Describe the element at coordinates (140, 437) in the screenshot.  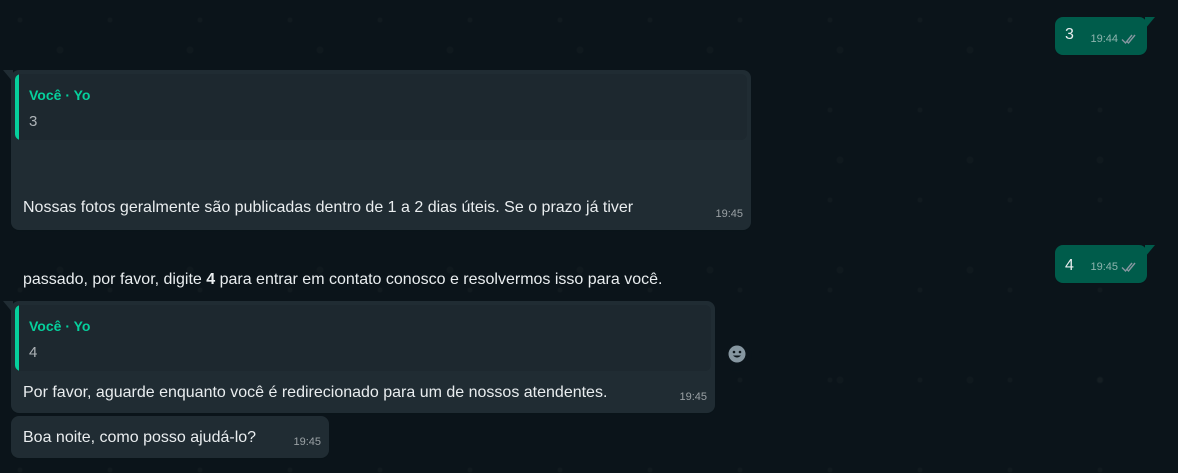
I see `message-text: Boa noite, como posso ajudá-lo?` at that location.